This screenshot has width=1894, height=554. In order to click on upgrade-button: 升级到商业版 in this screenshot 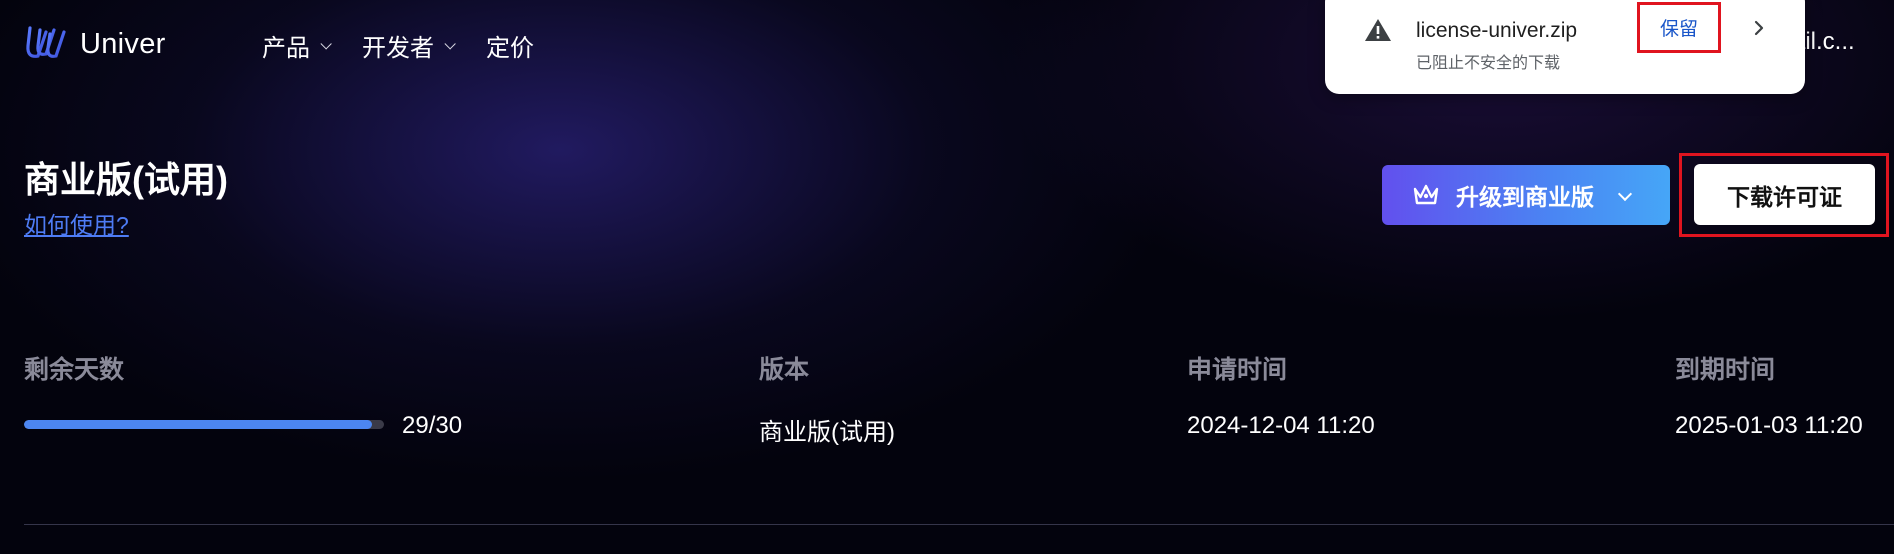, I will do `click(1526, 195)`.